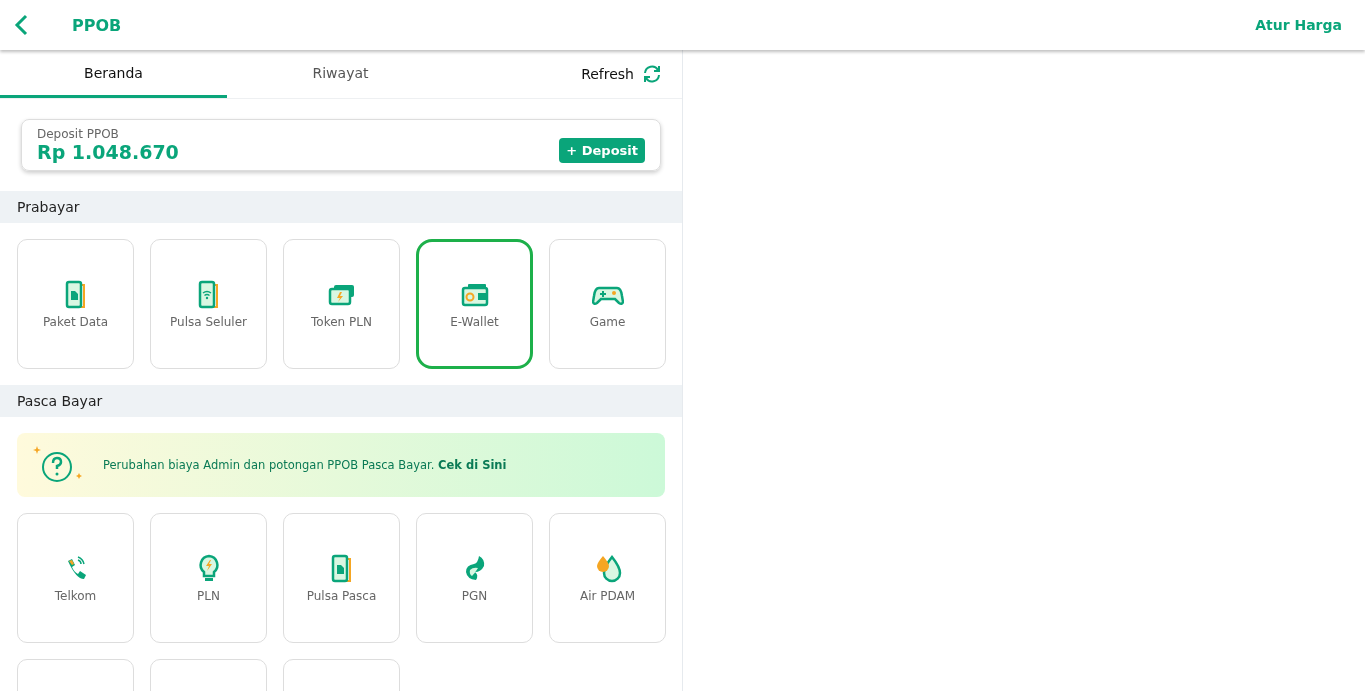  What do you see at coordinates (78, 134) in the screenshot?
I see `deposit-label: Deposit PPOB` at bounding box center [78, 134].